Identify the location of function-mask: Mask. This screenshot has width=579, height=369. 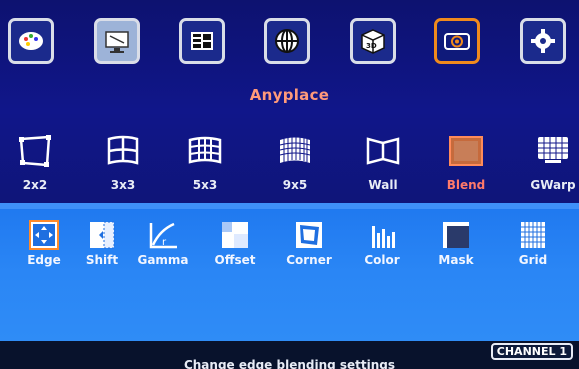
(456, 243).